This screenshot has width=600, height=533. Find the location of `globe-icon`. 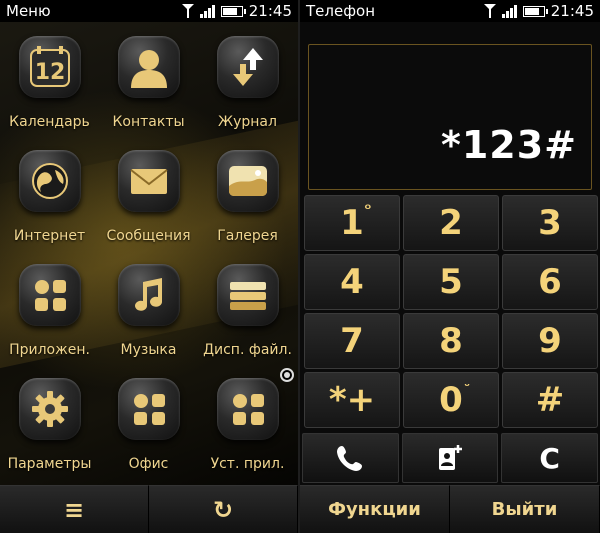

globe-icon is located at coordinates (49, 181).